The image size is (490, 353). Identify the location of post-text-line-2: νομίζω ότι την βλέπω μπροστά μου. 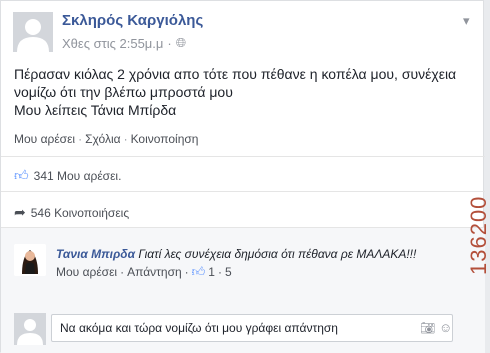
(123, 92).